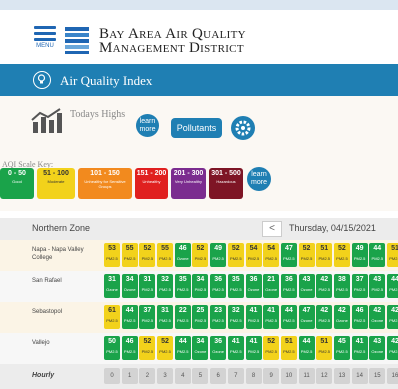 Image resolution: width=398 pixels, height=389 pixels. I want to click on previous-day-button: <, so click(272, 229).